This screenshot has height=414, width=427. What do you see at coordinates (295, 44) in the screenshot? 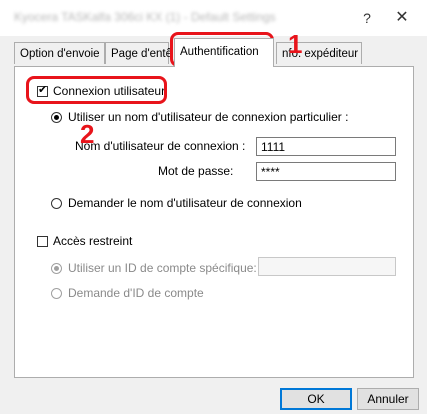
I see `step-number-1: 1` at bounding box center [295, 44].